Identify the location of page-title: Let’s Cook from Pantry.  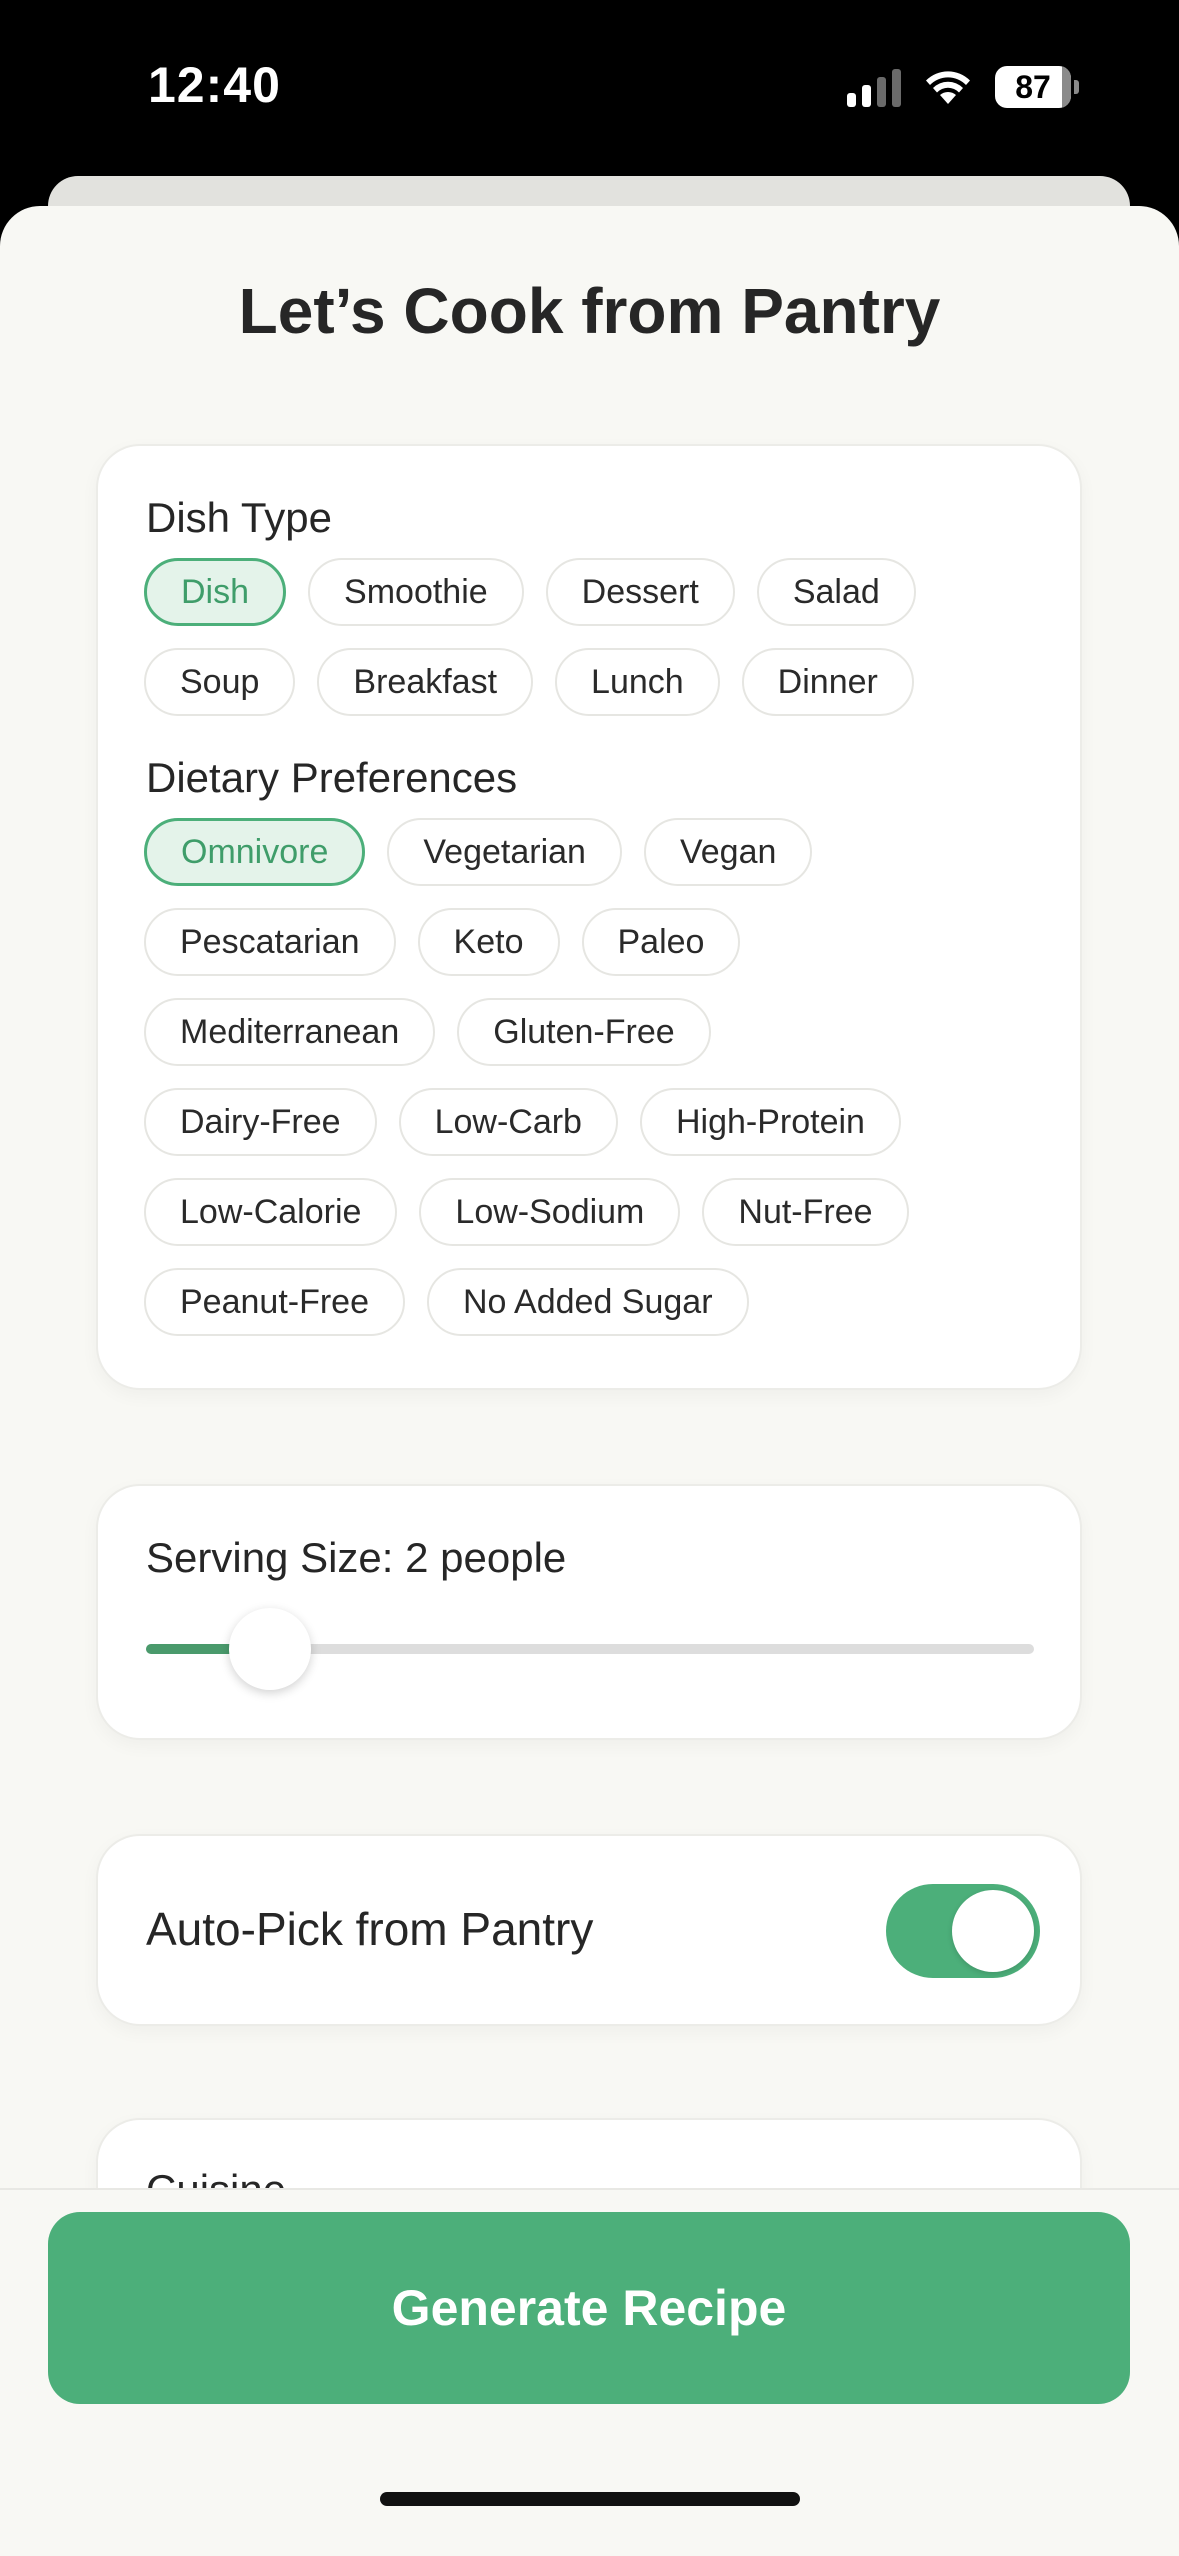
(589, 311).